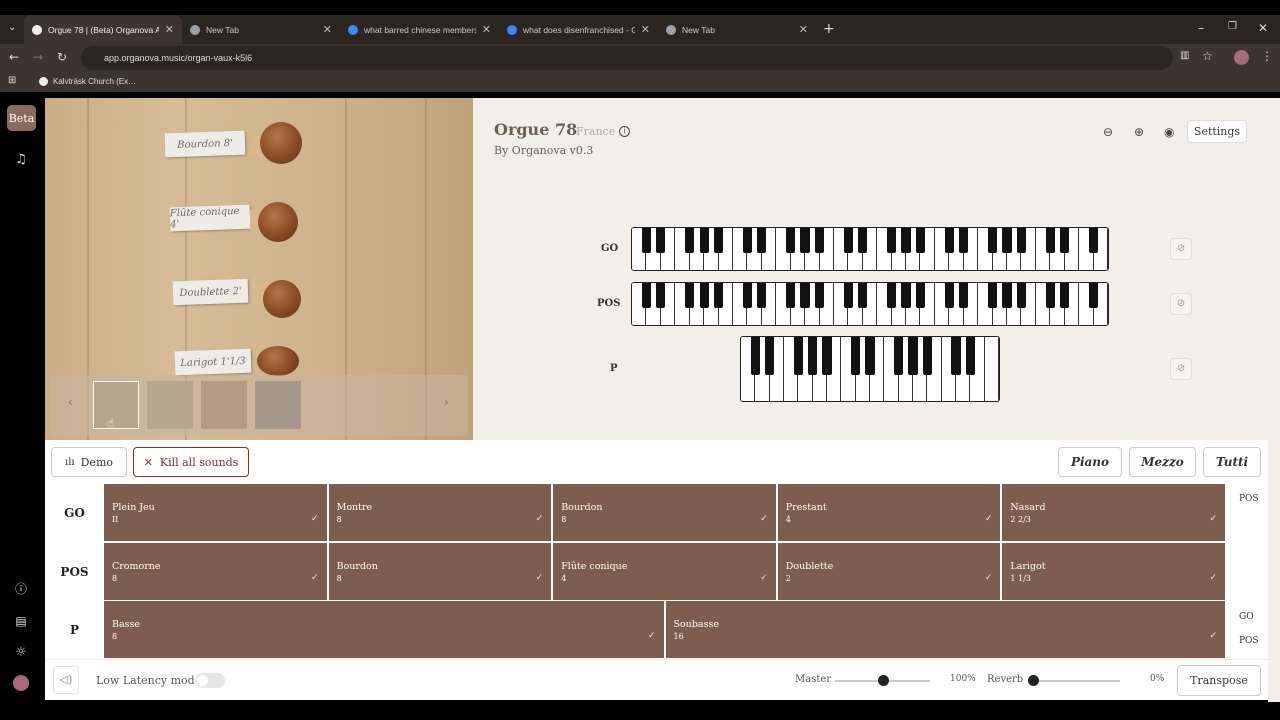 This screenshot has width=1280, height=720. What do you see at coordinates (12, 80) in the screenshot?
I see `apps-icon: ⊞` at bounding box center [12, 80].